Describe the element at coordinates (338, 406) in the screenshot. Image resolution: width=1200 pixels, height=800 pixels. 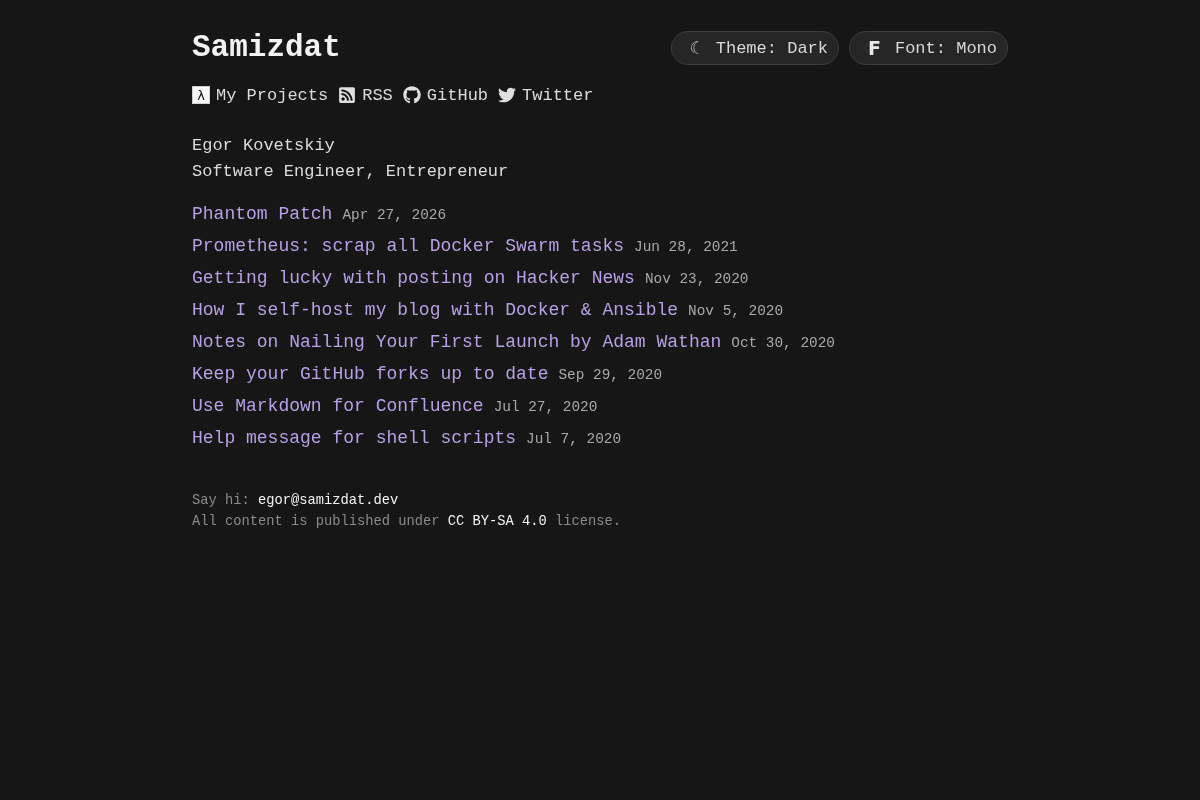
I see `post-link: Use Markdown for Confluence` at that location.